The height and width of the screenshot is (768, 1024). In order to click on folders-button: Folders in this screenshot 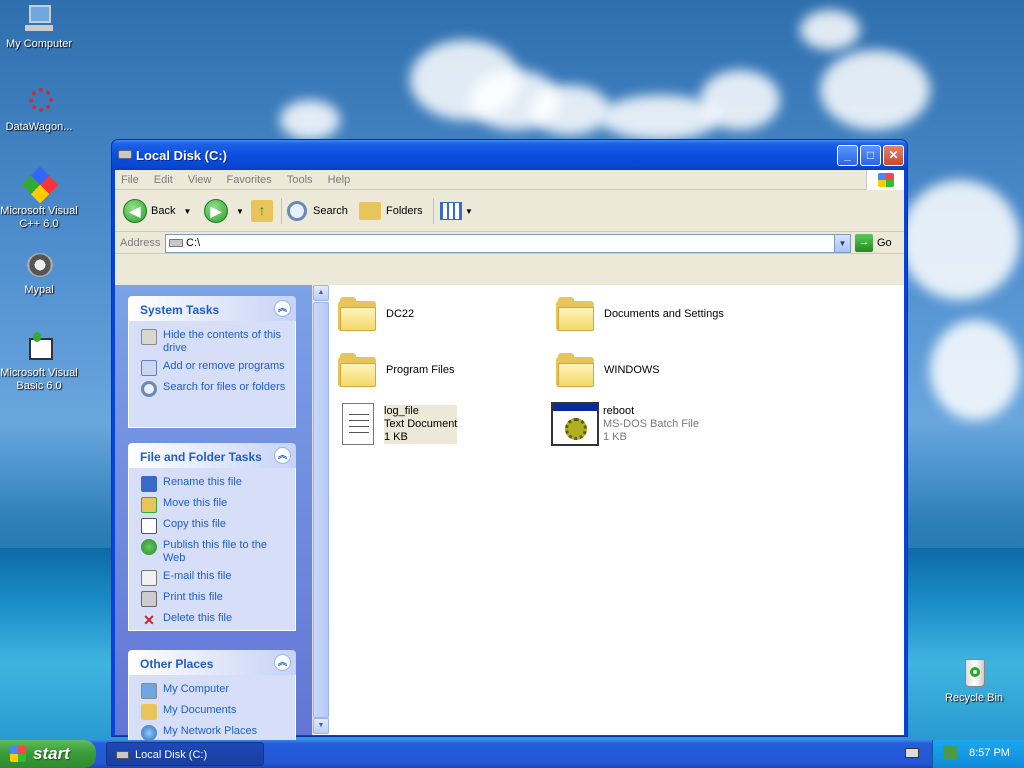, I will do `click(391, 211)`.